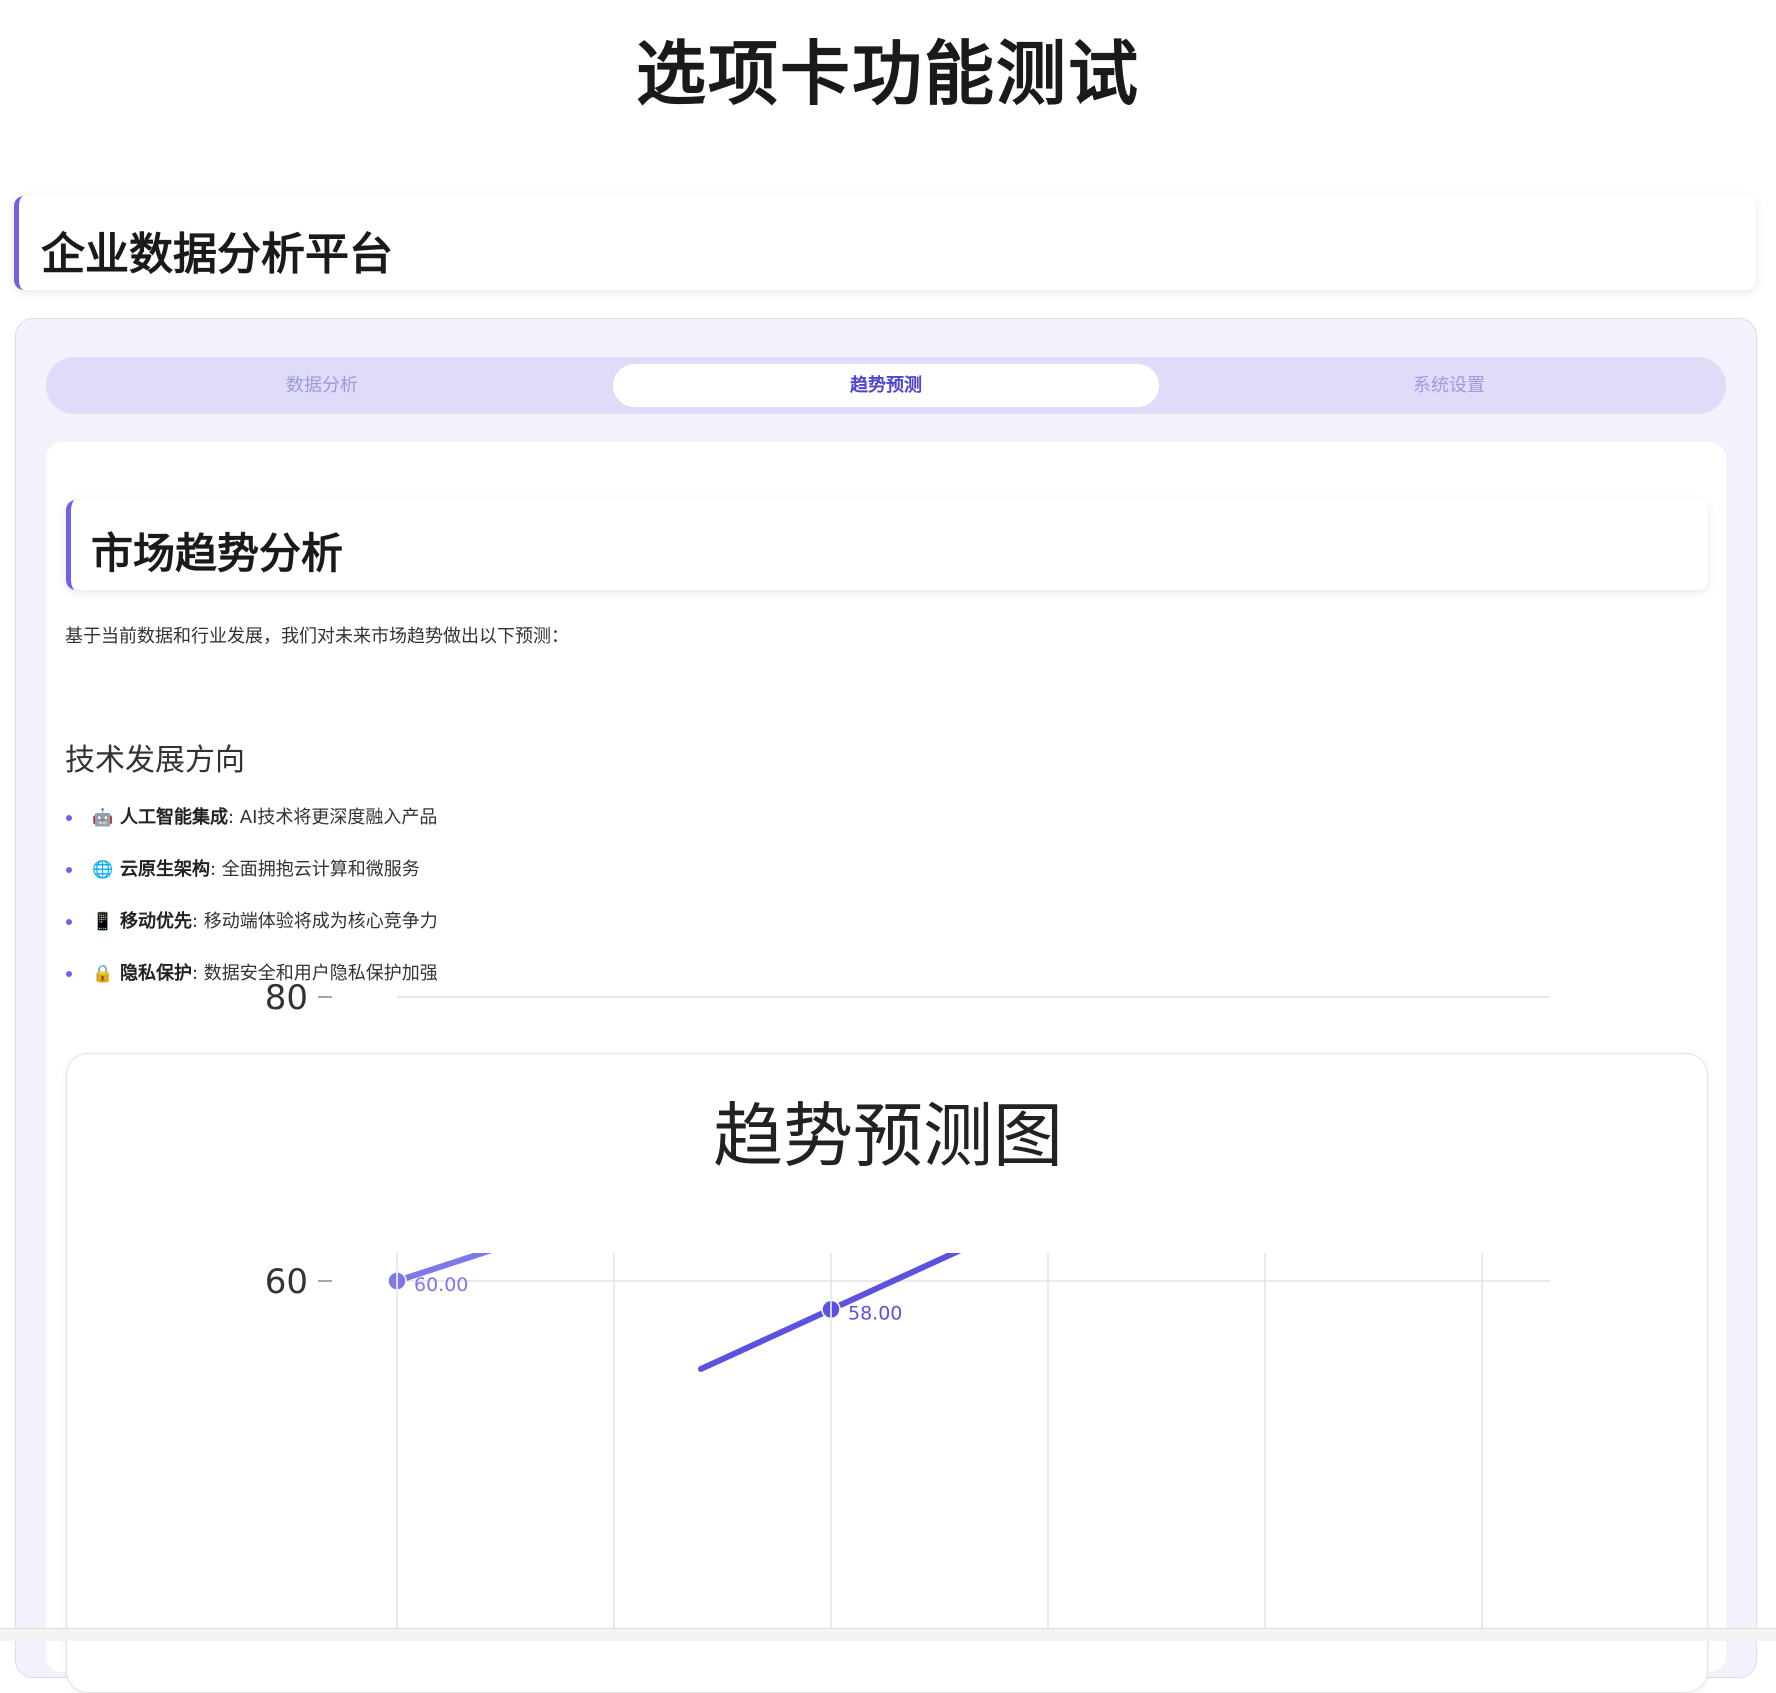 The height and width of the screenshot is (1693, 1776). I want to click on data-label: 68.00, so click(875, 1171).